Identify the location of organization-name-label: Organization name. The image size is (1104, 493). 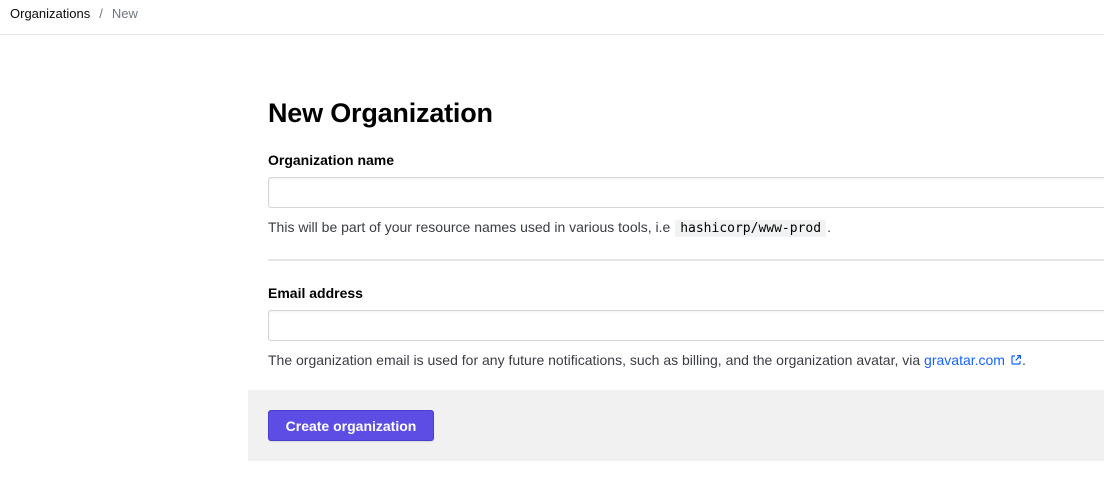
(331, 160).